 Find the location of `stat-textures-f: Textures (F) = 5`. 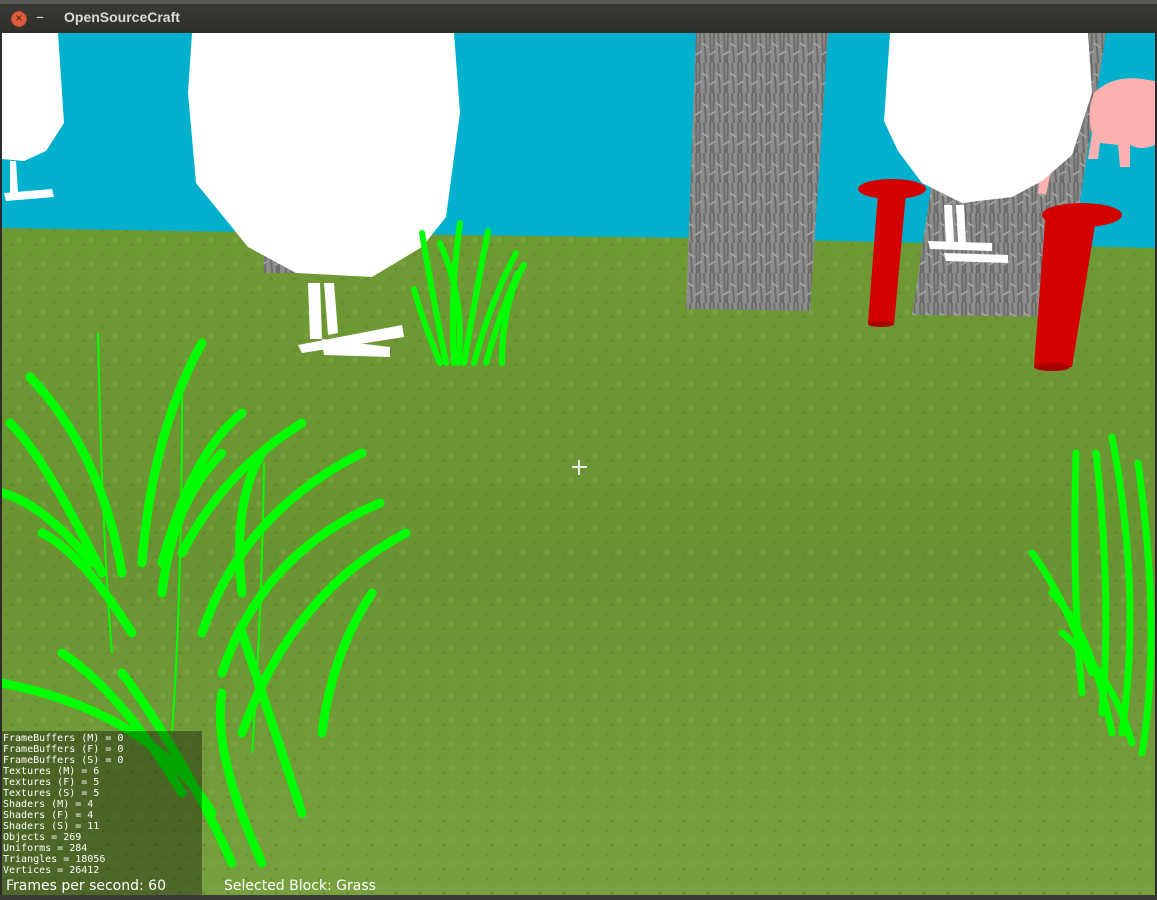

stat-textures-f: Textures (F) = 5 is located at coordinates (51, 782).